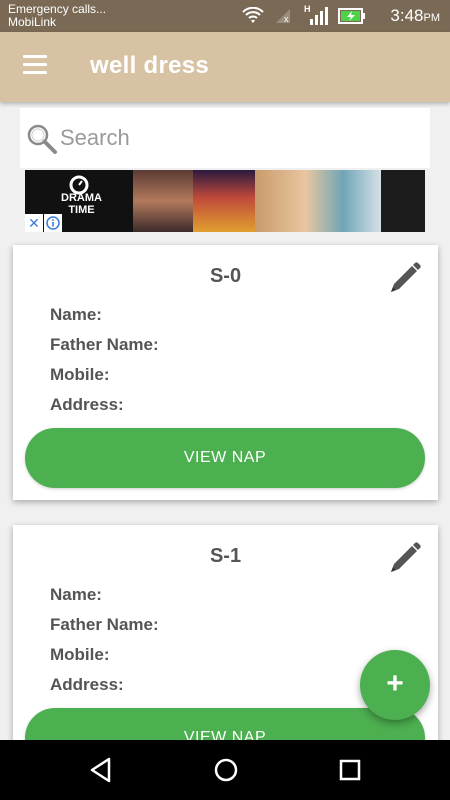 The image size is (450, 800). What do you see at coordinates (53, 223) in the screenshot?
I see `ad-info-icon` at bounding box center [53, 223].